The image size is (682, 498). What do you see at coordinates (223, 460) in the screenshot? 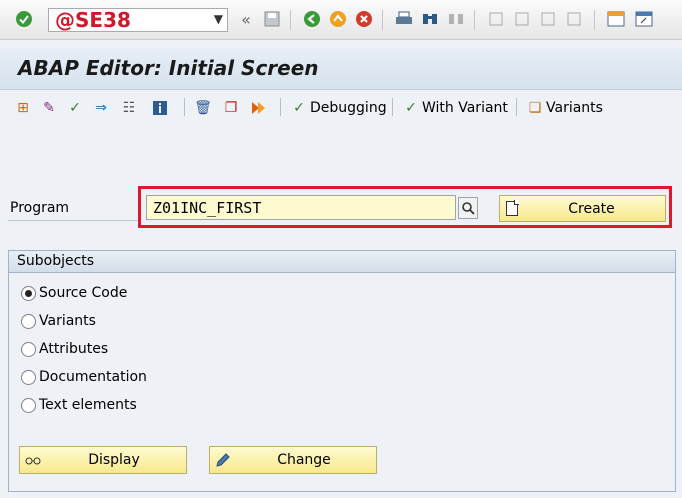
I see `pencil-icon` at bounding box center [223, 460].